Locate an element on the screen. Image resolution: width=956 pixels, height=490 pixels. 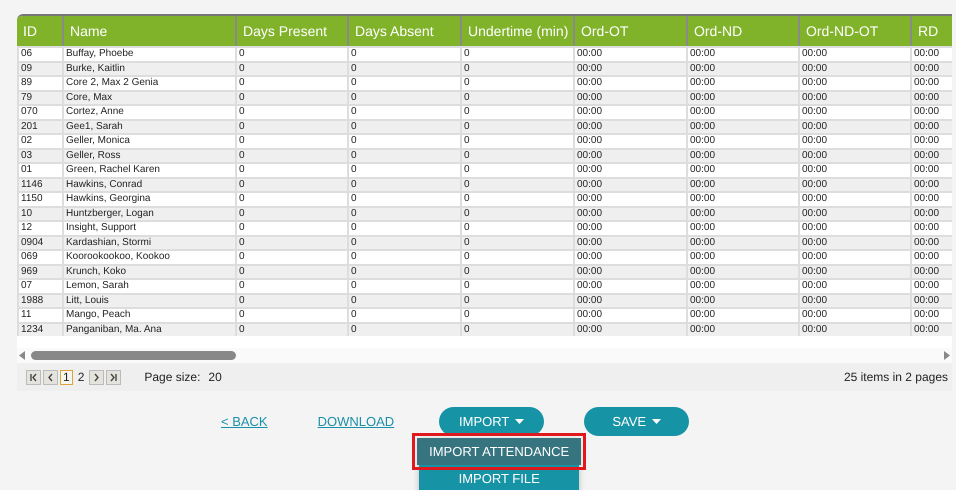
column-header: Ord-ND is located at coordinates (742, 31).